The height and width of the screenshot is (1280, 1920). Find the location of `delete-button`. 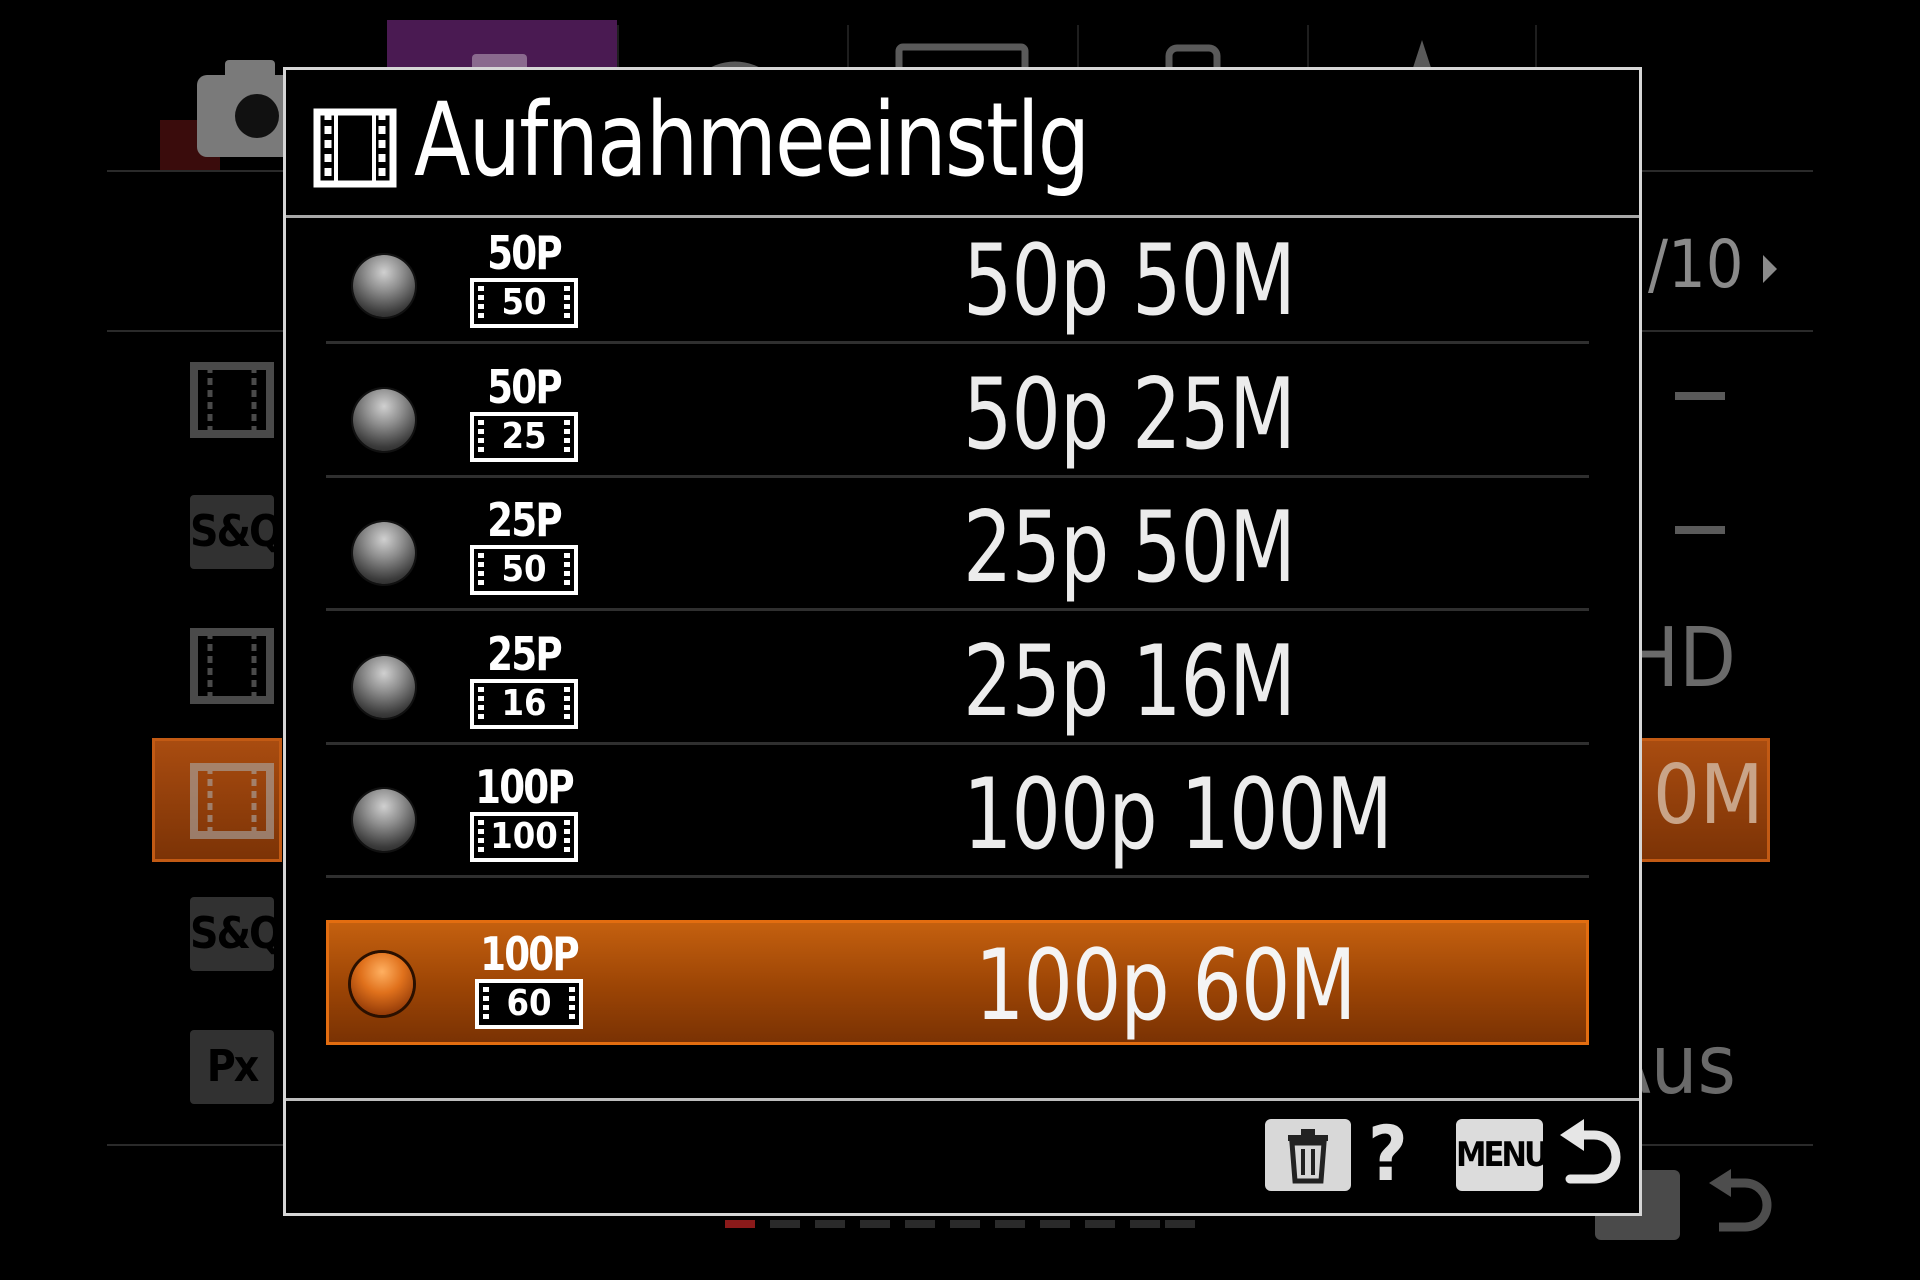

delete-button is located at coordinates (1308, 1155).